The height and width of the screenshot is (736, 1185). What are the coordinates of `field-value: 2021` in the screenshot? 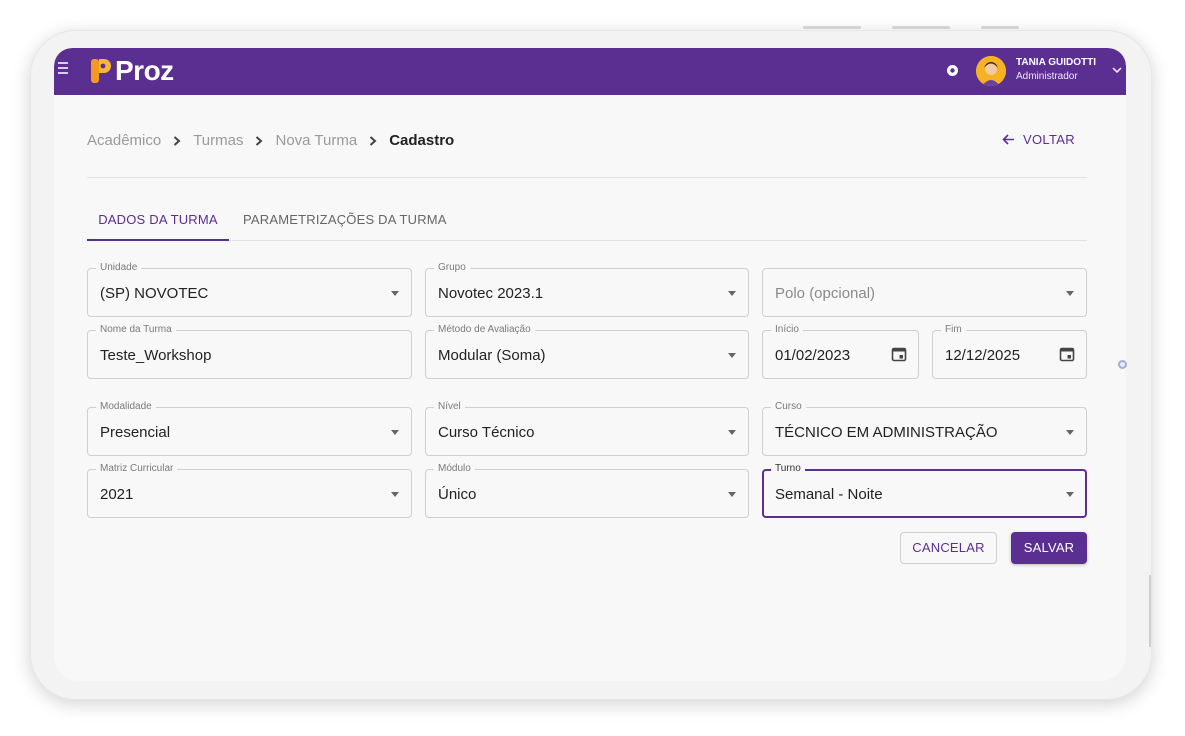 It's located at (117, 494).